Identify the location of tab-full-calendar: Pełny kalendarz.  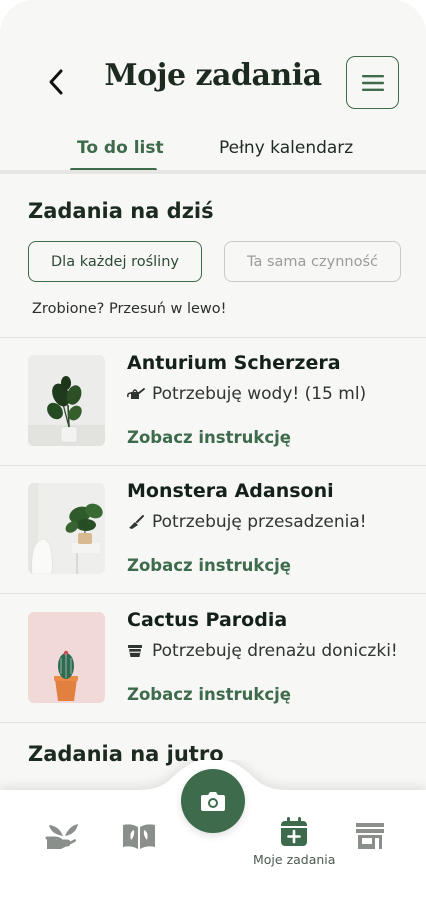
(286, 148).